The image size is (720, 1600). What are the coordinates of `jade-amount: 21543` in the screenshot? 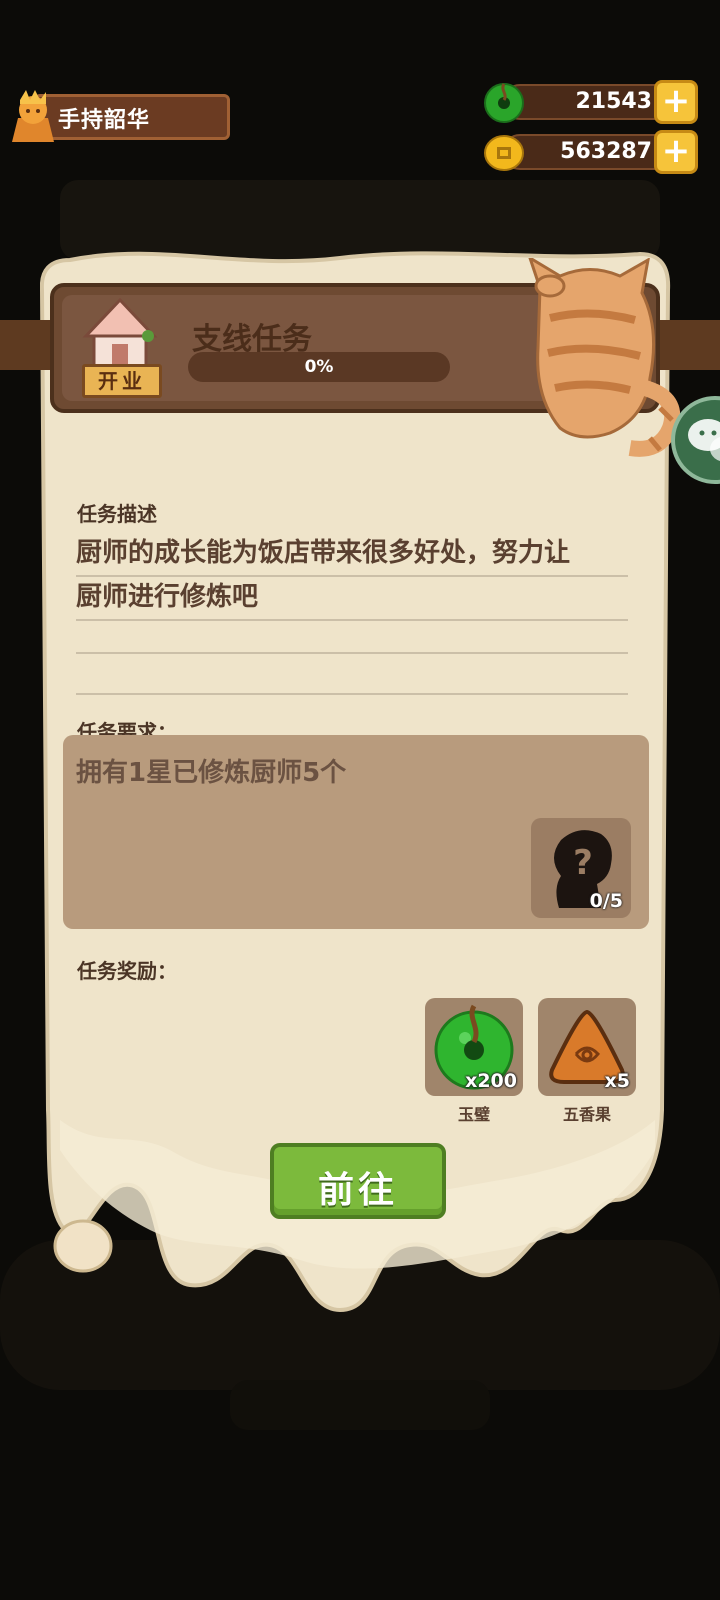 It's located at (613, 101).